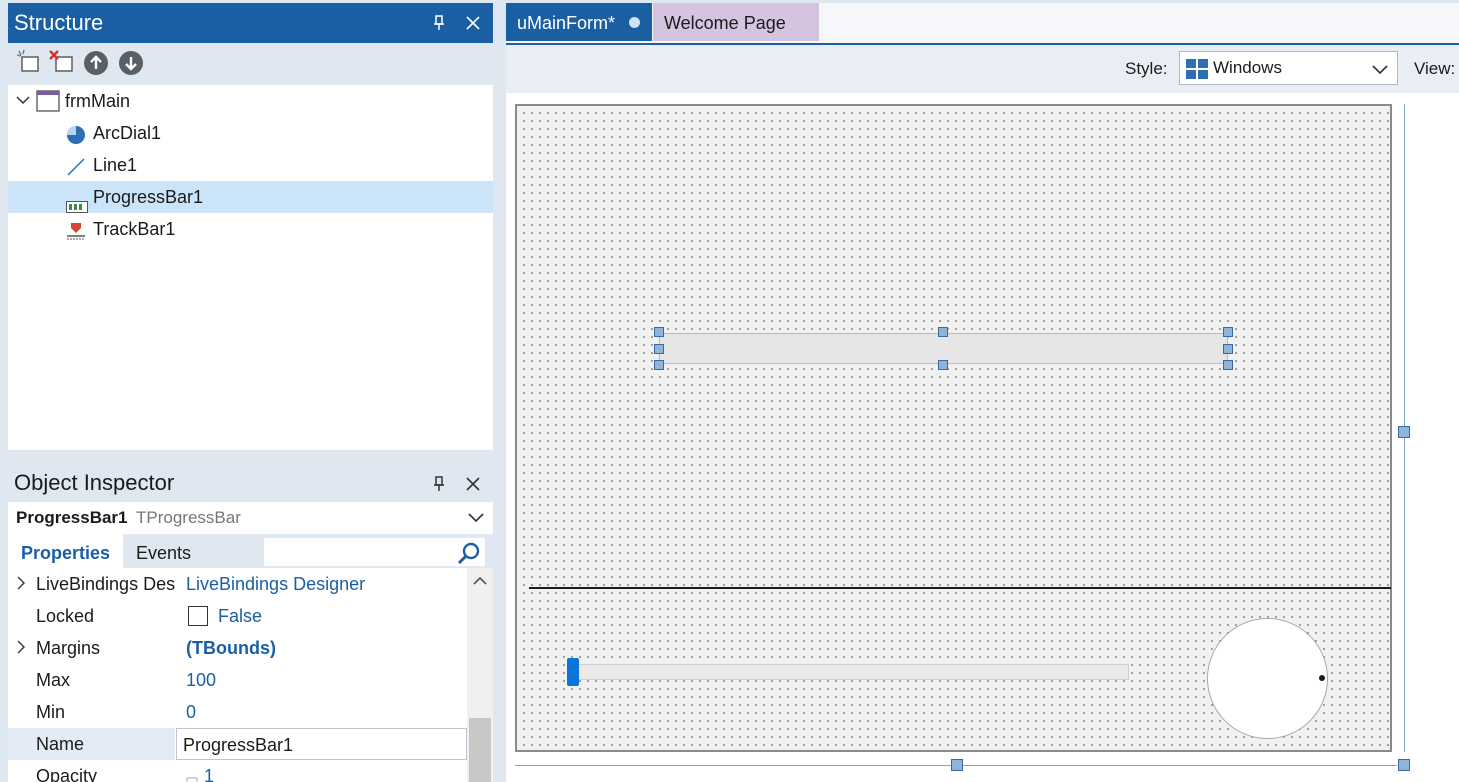 This screenshot has height=782, width=1459. I want to click on tab-label: uMainForm*, so click(566, 23).